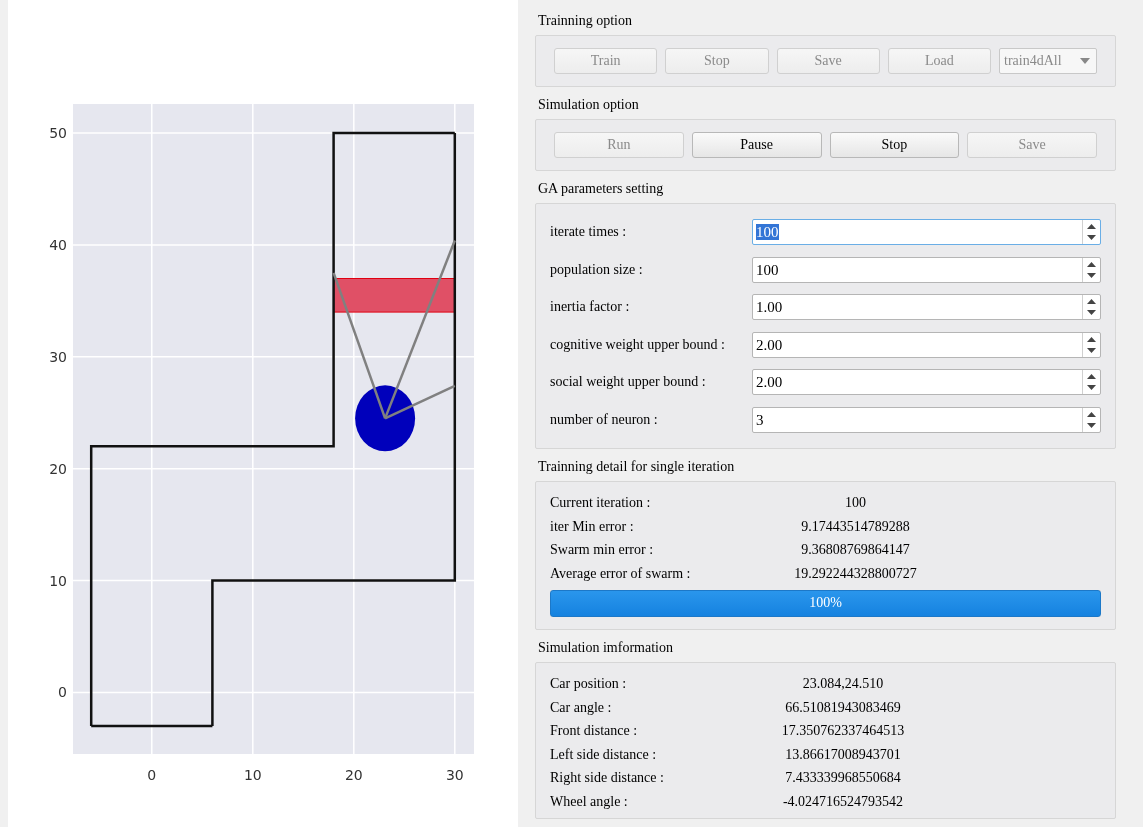 This screenshot has height=827, width=1143. What do you see at coordinates (638, 344) in the screenshot?
I see `field-label: cognitive weight upper bound :` at bounding box center [638, 344].